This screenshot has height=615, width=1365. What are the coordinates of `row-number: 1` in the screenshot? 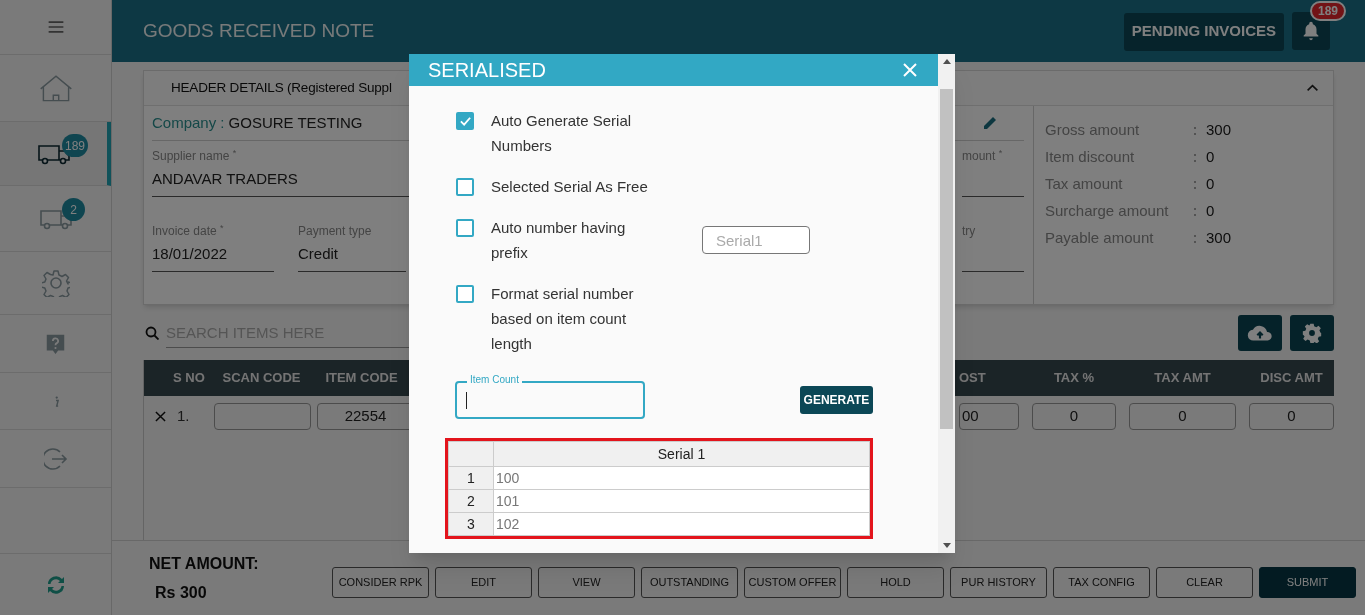 It's located at (471, 478).